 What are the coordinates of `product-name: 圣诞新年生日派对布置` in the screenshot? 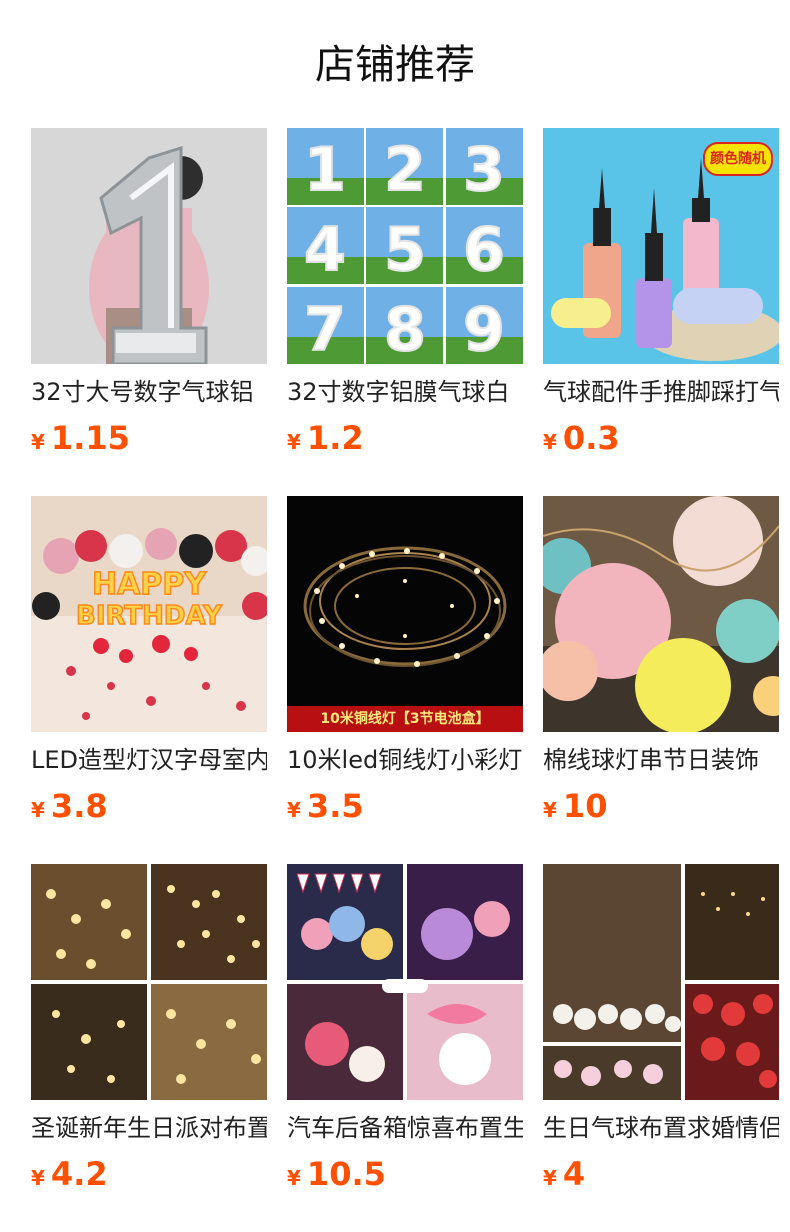 It's located at (149, 1128).